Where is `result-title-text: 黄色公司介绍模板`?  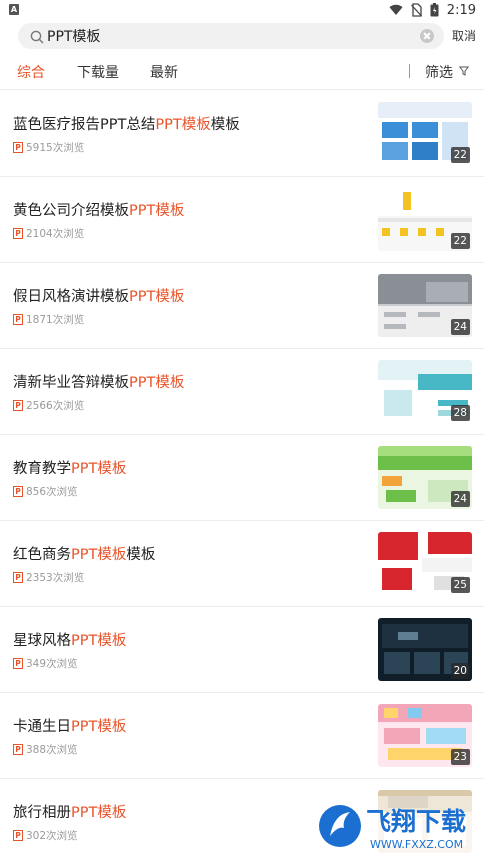 result-title-text: 黄色公司介绍模板 is located at coordinates (71, 211).